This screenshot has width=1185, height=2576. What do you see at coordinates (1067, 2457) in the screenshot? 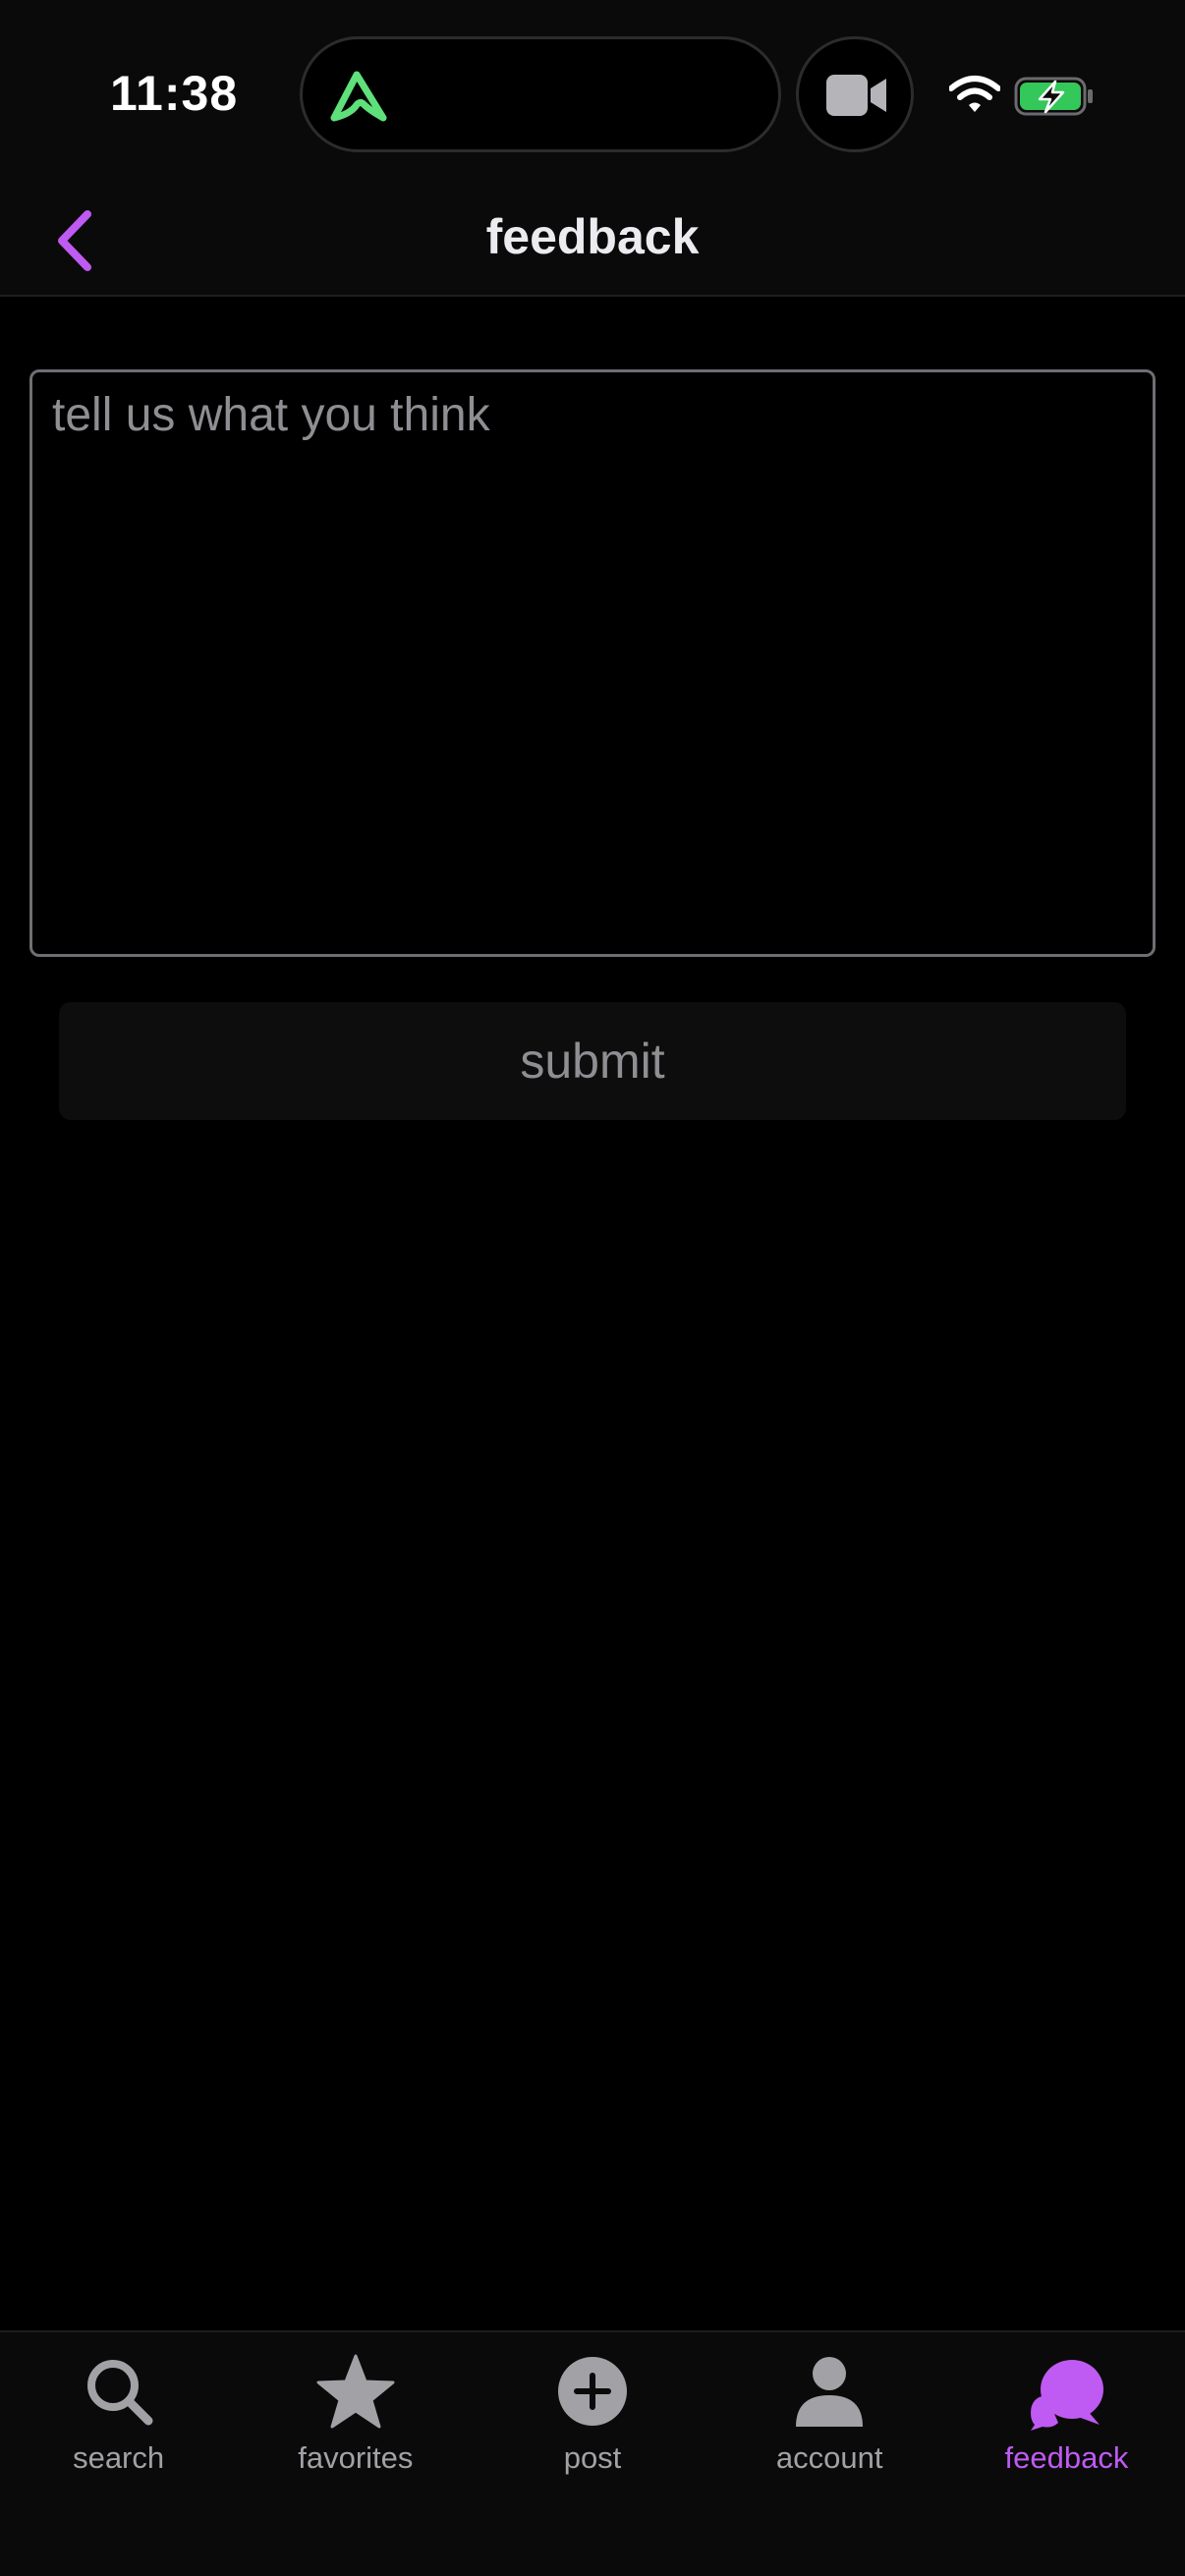
I see `tab-label: feedback` at bounding box center [1067, 2457].